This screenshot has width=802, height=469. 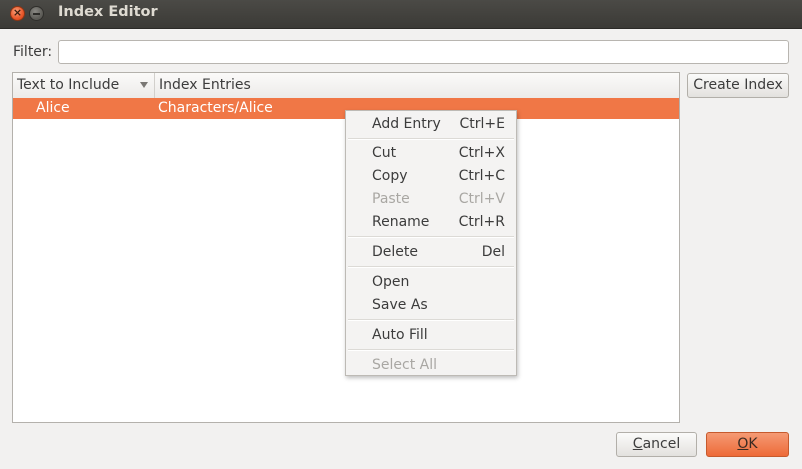 What do you see at coordinates (400, 335) in the screenshot?
I see `menu-item-label: Auto Fill` at bounding box center [400, 335].